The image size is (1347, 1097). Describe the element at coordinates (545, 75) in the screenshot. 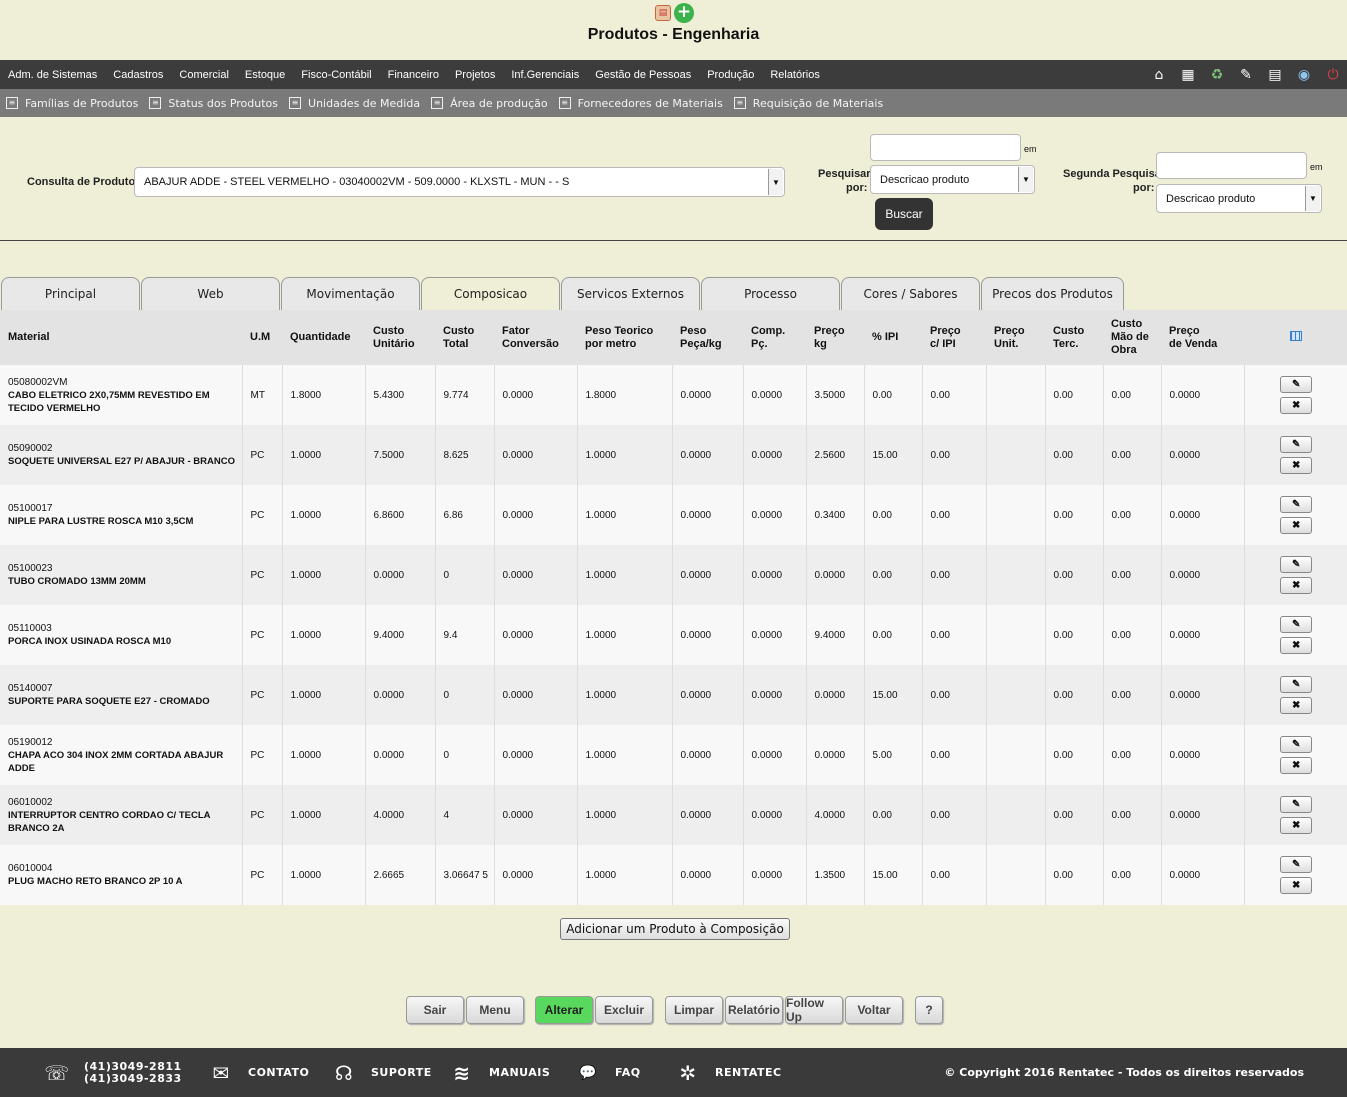

I see `menu-item-inf-gerenciais: Inf.Gerenciais` at that location.